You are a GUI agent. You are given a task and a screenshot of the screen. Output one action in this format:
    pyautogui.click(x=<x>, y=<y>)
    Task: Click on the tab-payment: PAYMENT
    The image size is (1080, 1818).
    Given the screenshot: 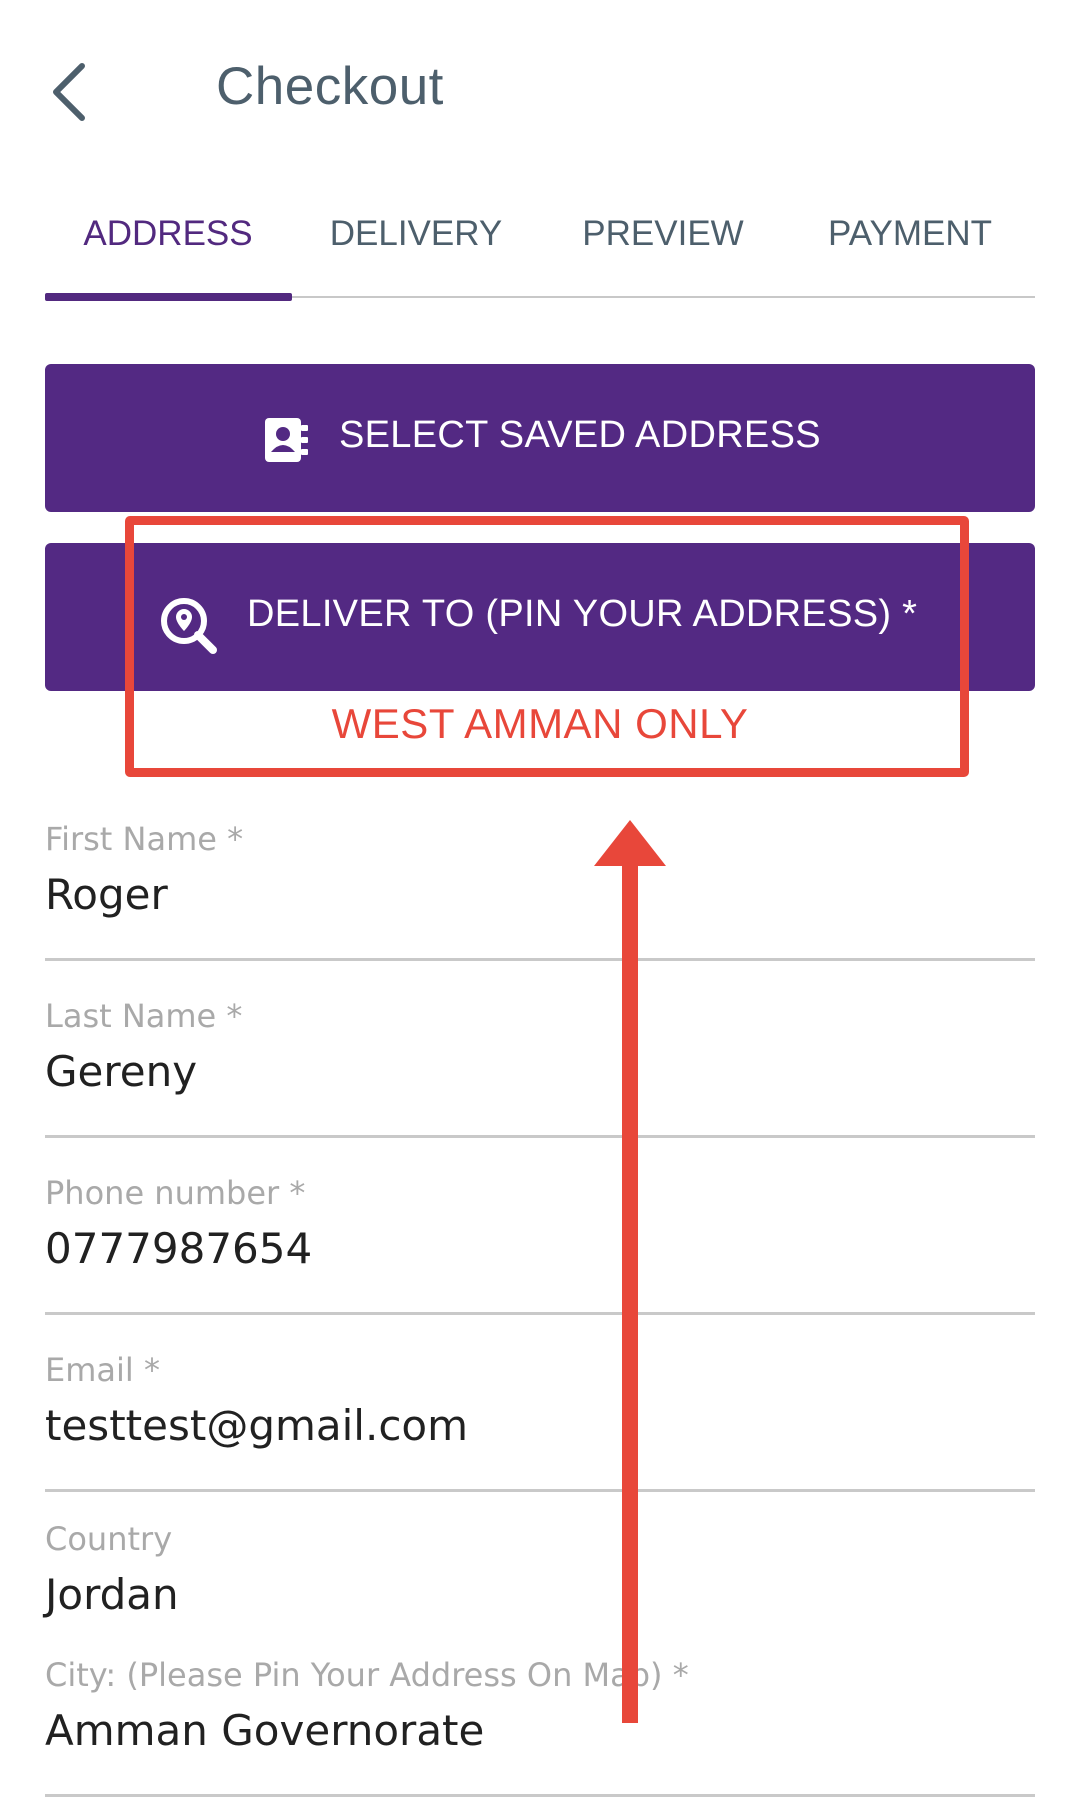 What is the action you would take?
    pyautogui.click(x=910, y=234)
    